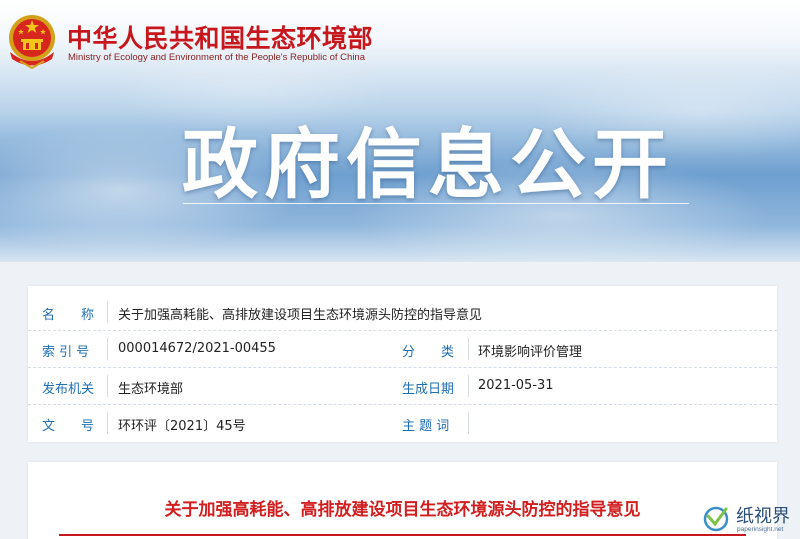 The width and height of the screenshot is (800, 539). I want to click on issuer-label: 发布机关, so click(68, 389).